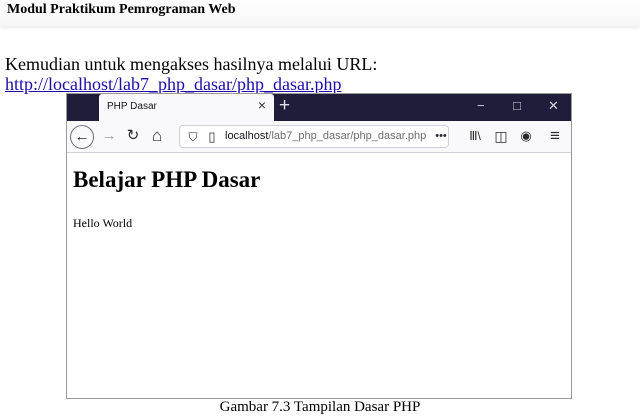 This screenshot has width=640, height=416. Describe the element at coordinates (481, 105) in the screenshot. I see `minimize-icon: −` at that location.